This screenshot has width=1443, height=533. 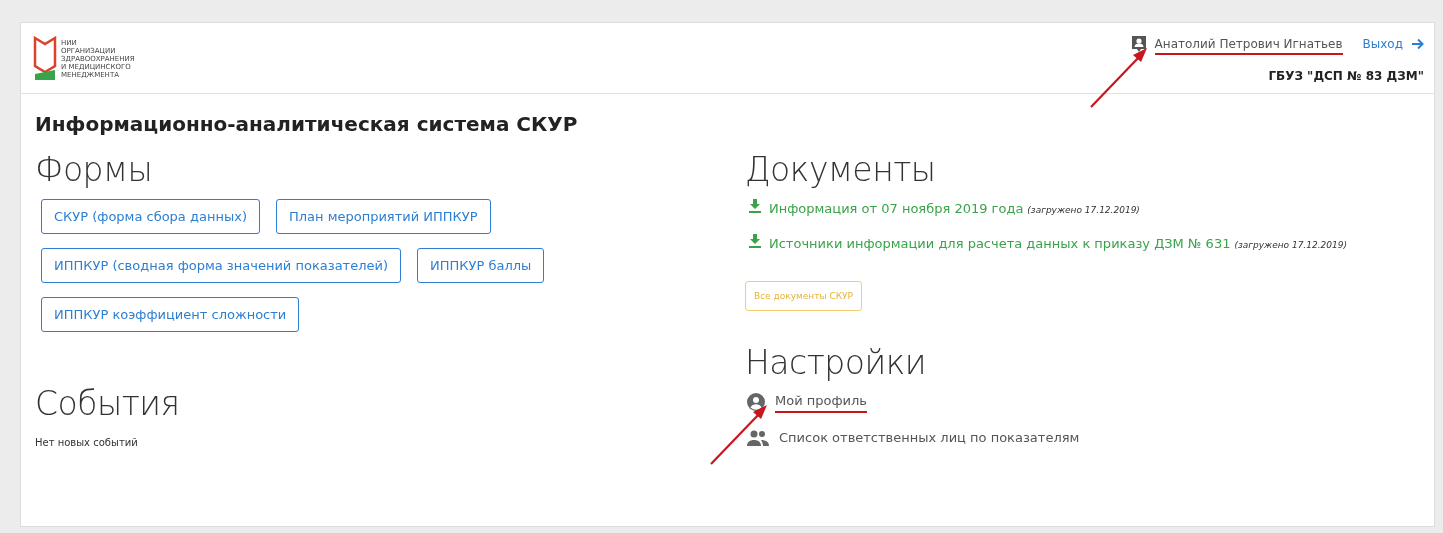 What do you see at coordinates (87, 442) in the screenshot?
I see `events-message: Нет новых событий` at bounding box center [87, 442].